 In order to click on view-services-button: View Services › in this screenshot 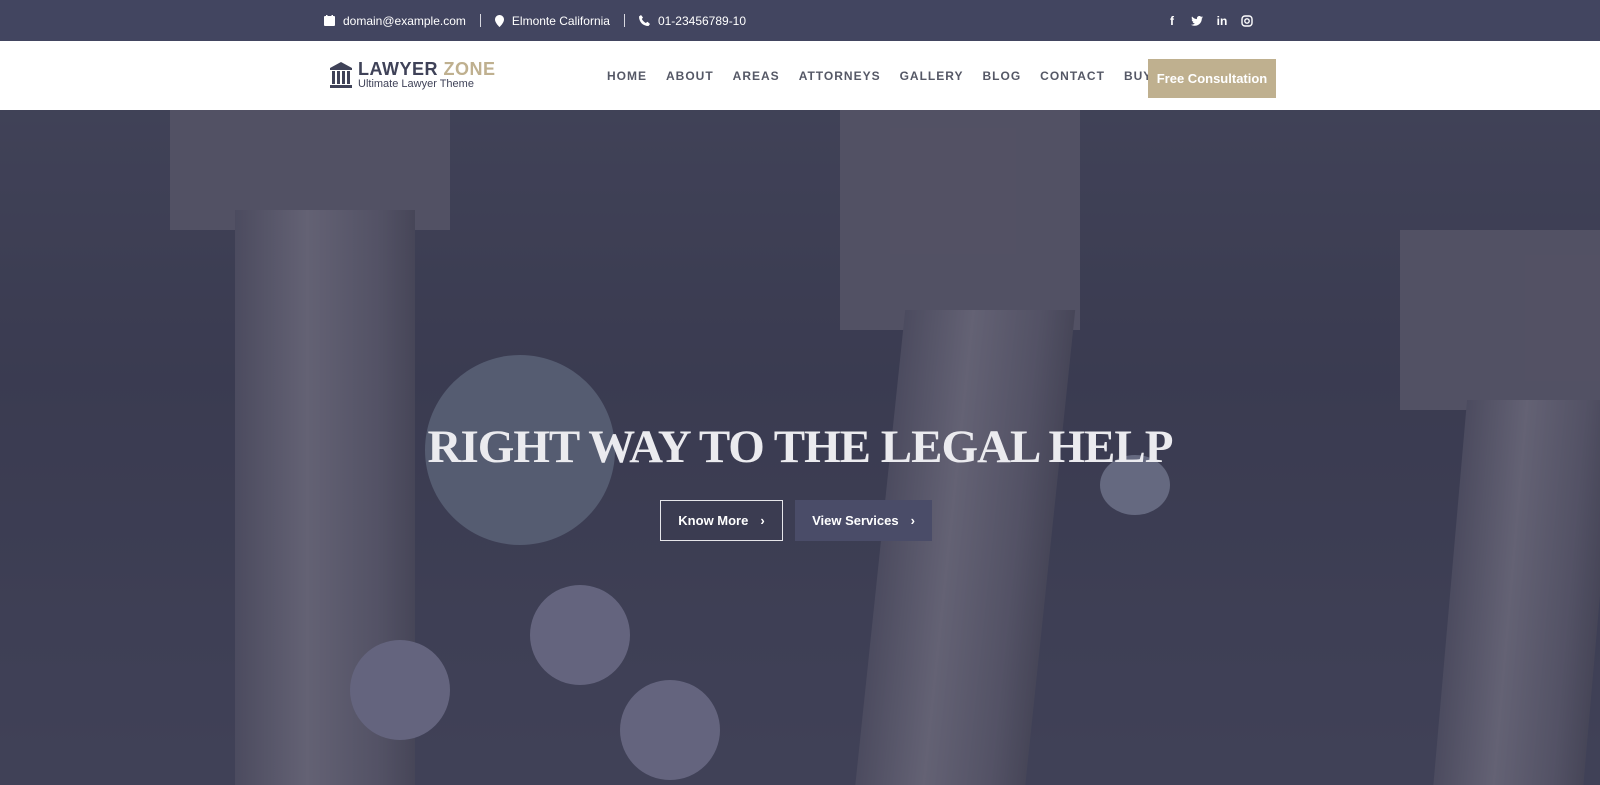, I will do `click(863, 520)`.